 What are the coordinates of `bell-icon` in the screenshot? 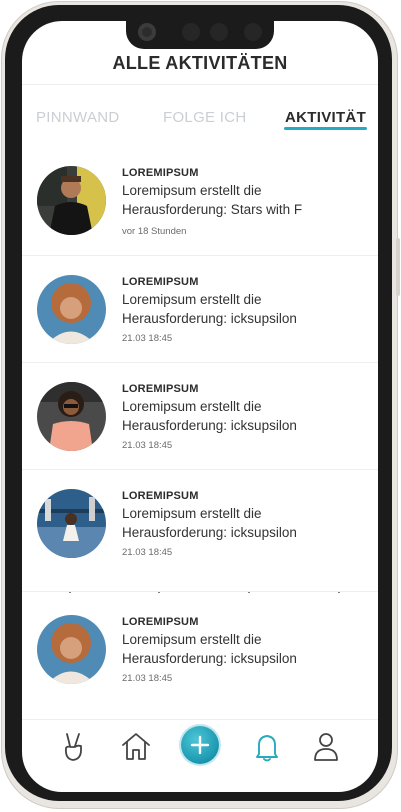 It's located at (267, 746).